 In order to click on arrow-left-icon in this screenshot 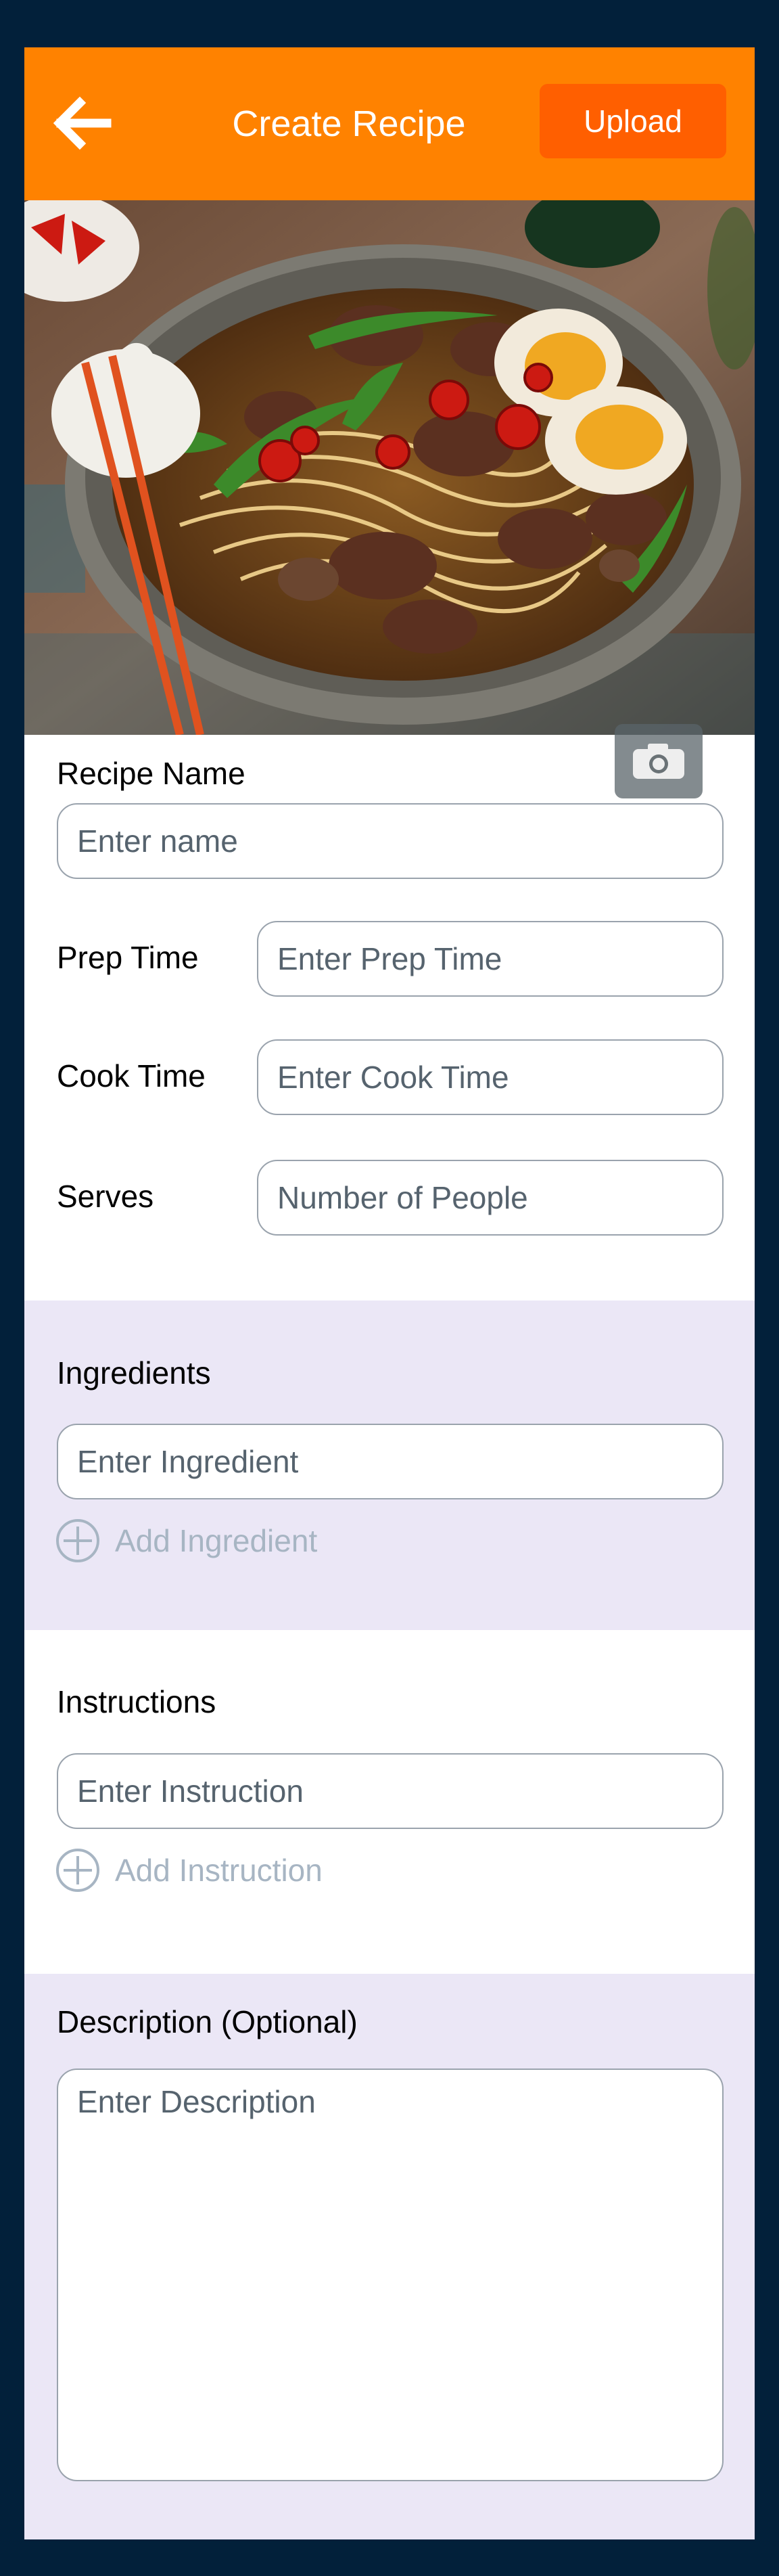, I will do `click(82, 123)`.